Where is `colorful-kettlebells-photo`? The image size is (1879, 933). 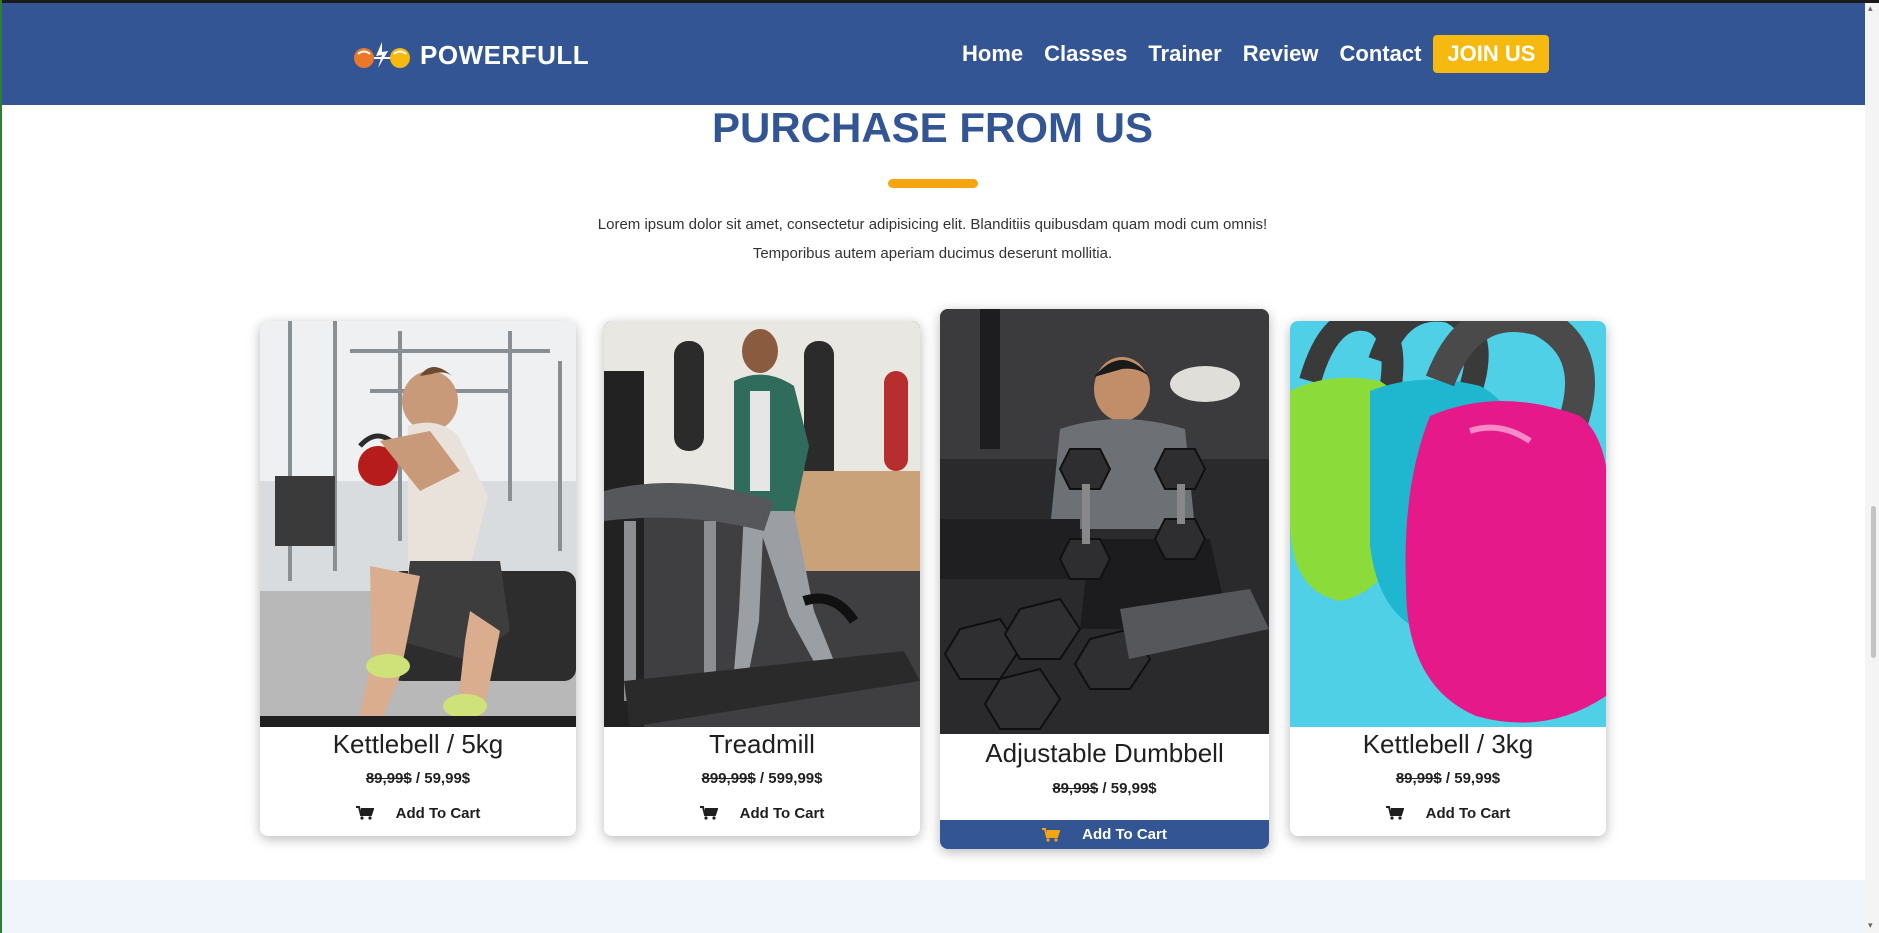
colorful-kettlebells-photo is located at coordinates (1448, 524).